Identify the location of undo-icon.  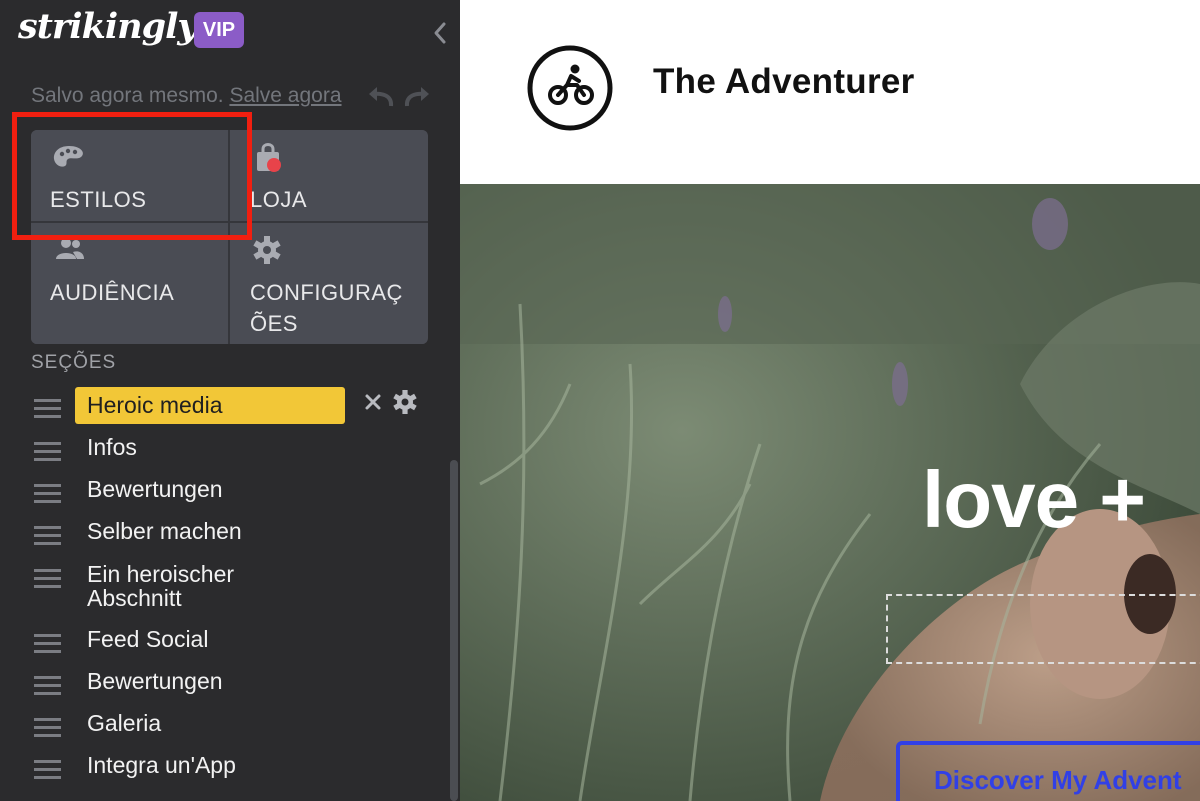
(381, 96).